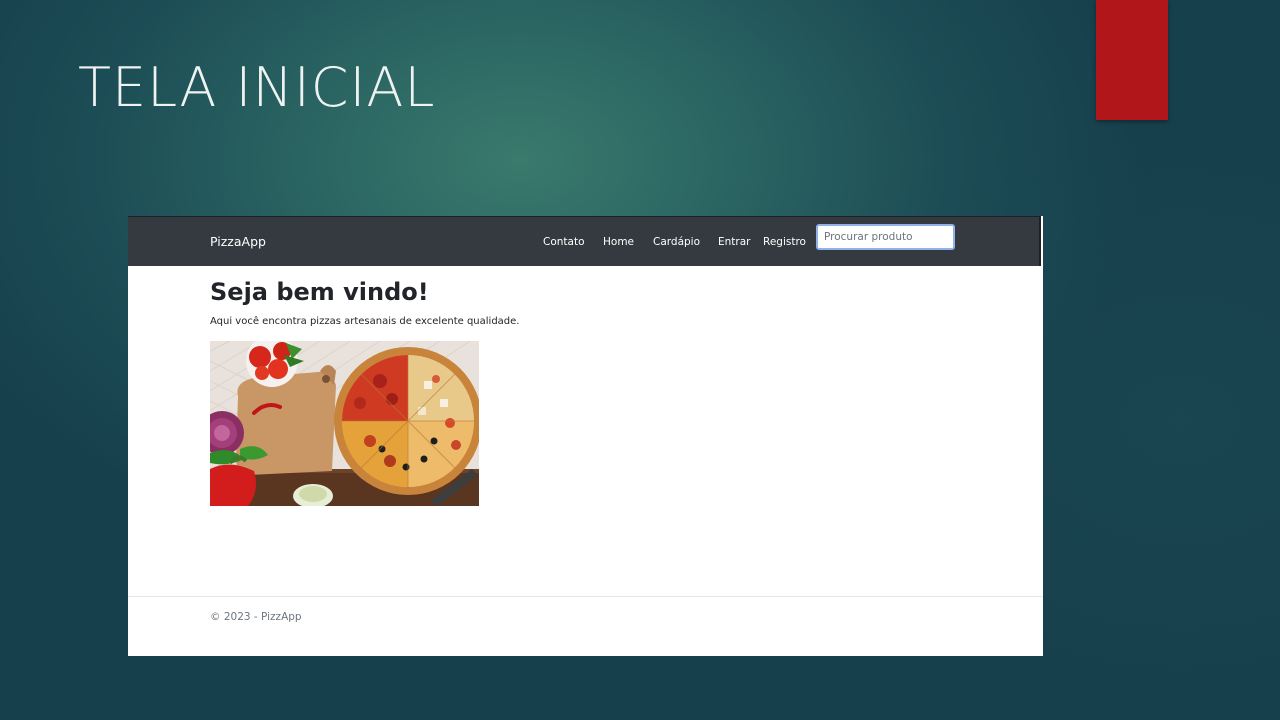  What do you see at coordinates (257, 87) in the screenshot?
I see `slide-title: TELA INICIAL` at bounding box center [257, 87].